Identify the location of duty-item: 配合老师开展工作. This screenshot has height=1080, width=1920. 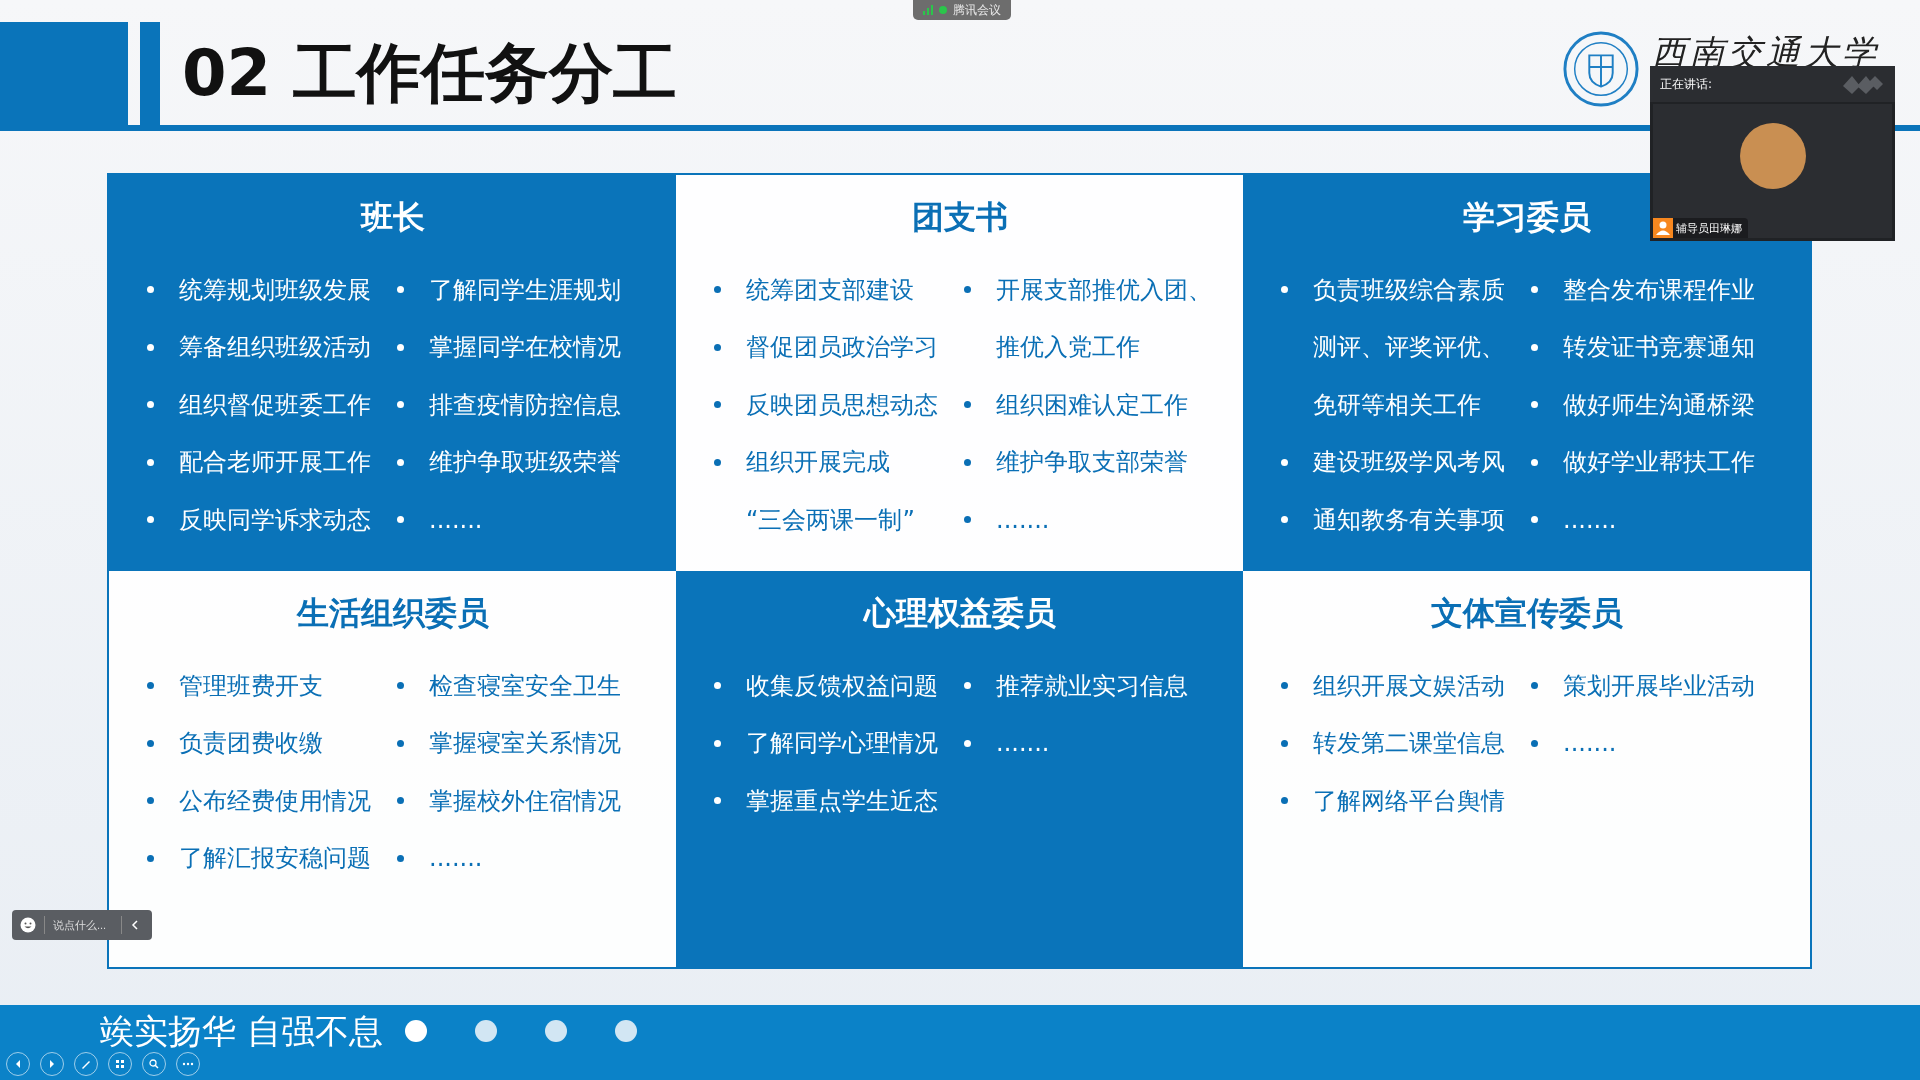
(275, 463).